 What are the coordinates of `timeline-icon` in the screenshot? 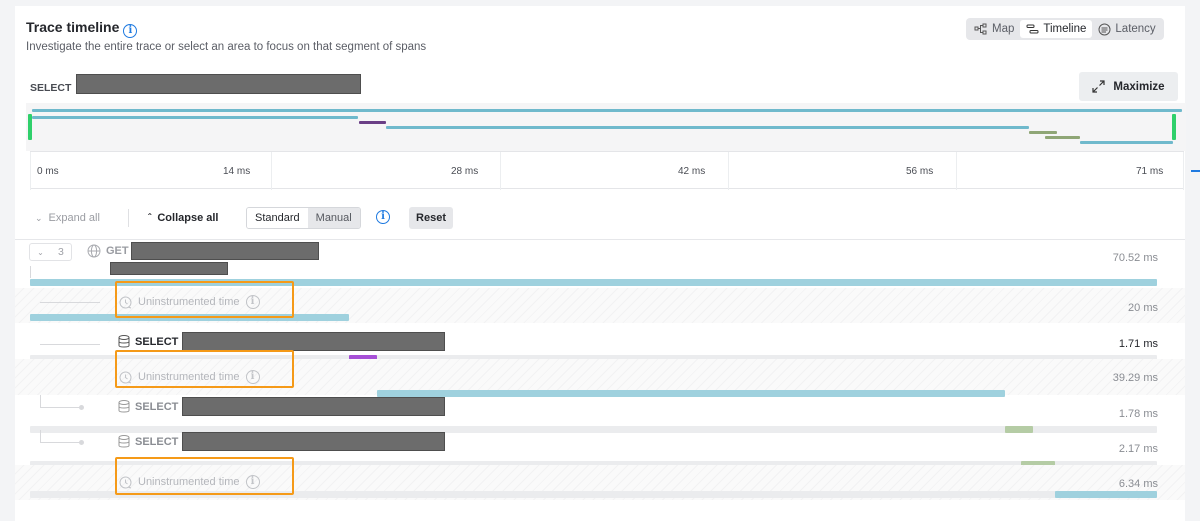 It's located at (1032, 29).